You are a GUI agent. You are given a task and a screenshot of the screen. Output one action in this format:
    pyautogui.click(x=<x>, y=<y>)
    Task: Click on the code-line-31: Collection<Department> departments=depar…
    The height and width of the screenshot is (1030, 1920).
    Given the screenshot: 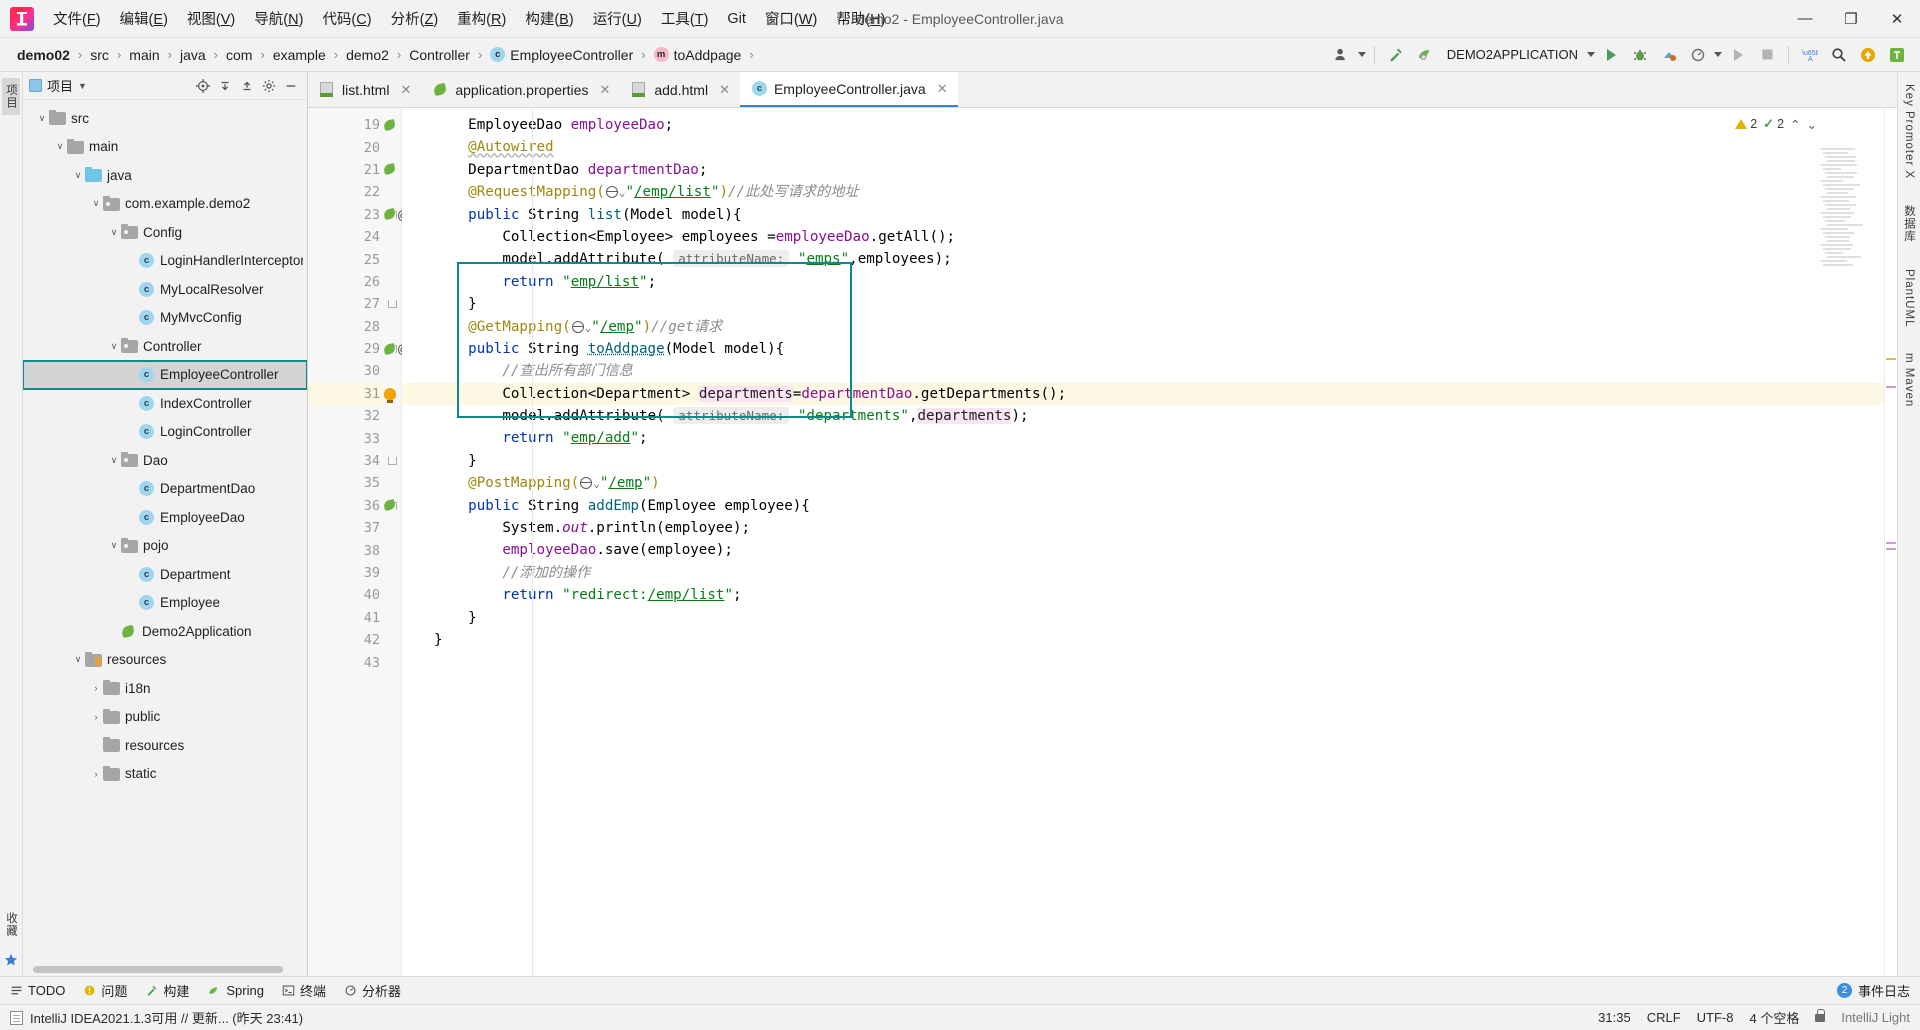 What is the action you would take?
    pyautogui.click(x=1143, y=394)
    